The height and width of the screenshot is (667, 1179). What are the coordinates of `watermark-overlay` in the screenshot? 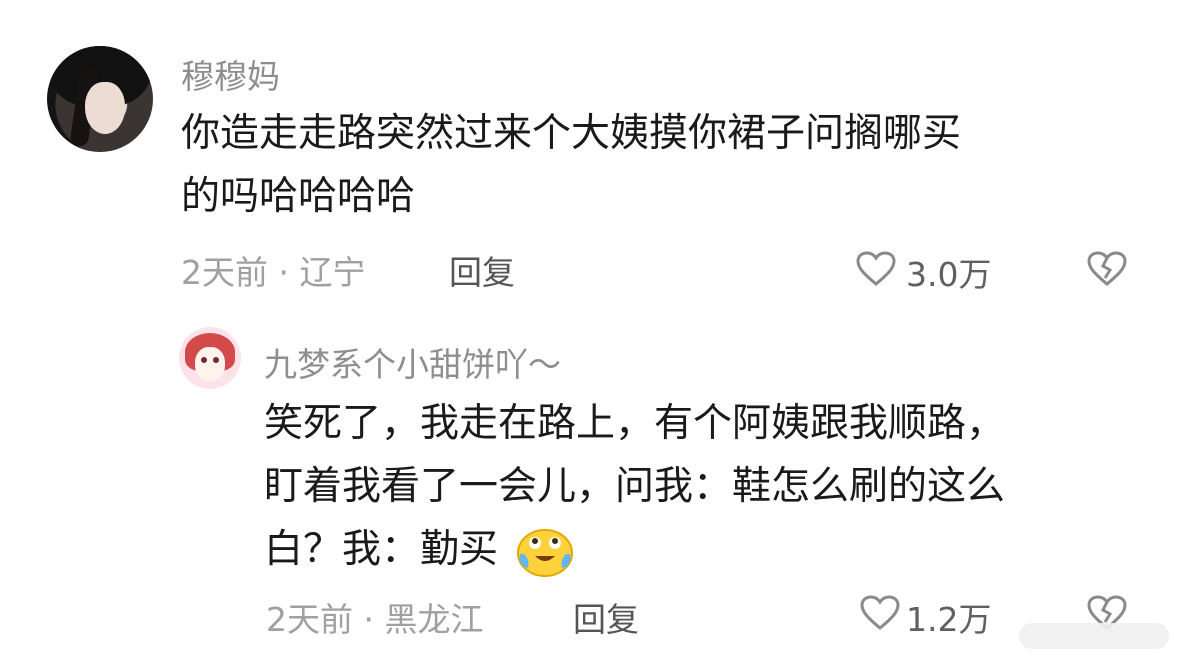 It's located at (1094, 636).